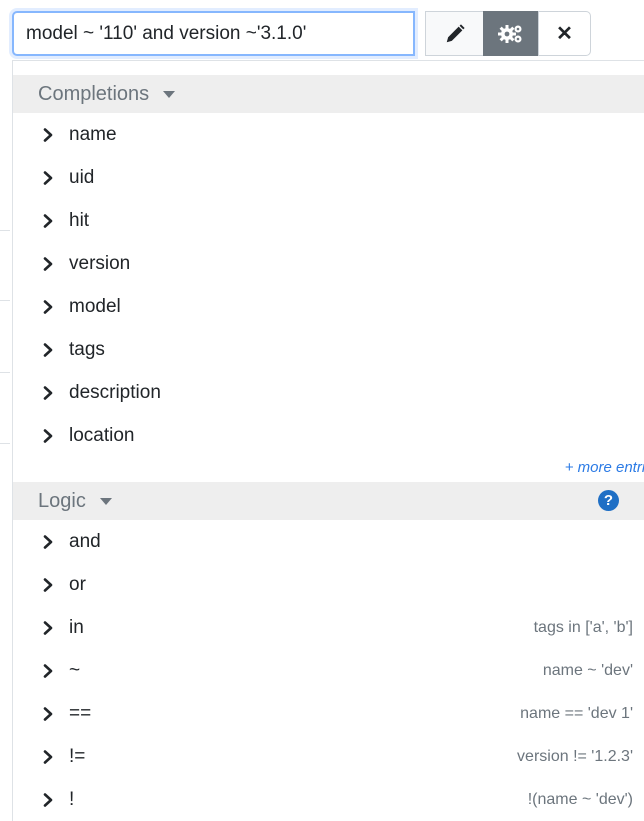  What do you see at coordinates (75, 670) in the screenshot?
I see `item-label: ~` at bounding box center [75, 670].